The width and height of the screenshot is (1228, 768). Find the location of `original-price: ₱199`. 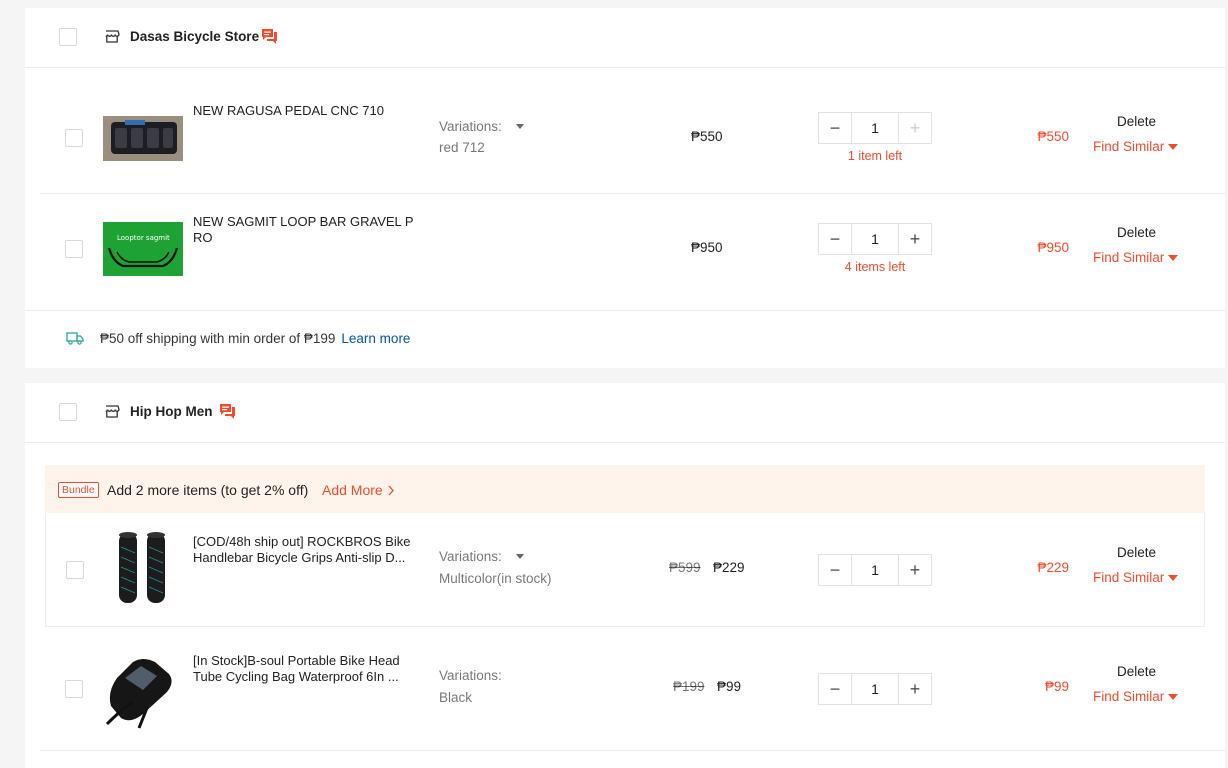

original-price: ₱199 is located at coordinates (689, 686).